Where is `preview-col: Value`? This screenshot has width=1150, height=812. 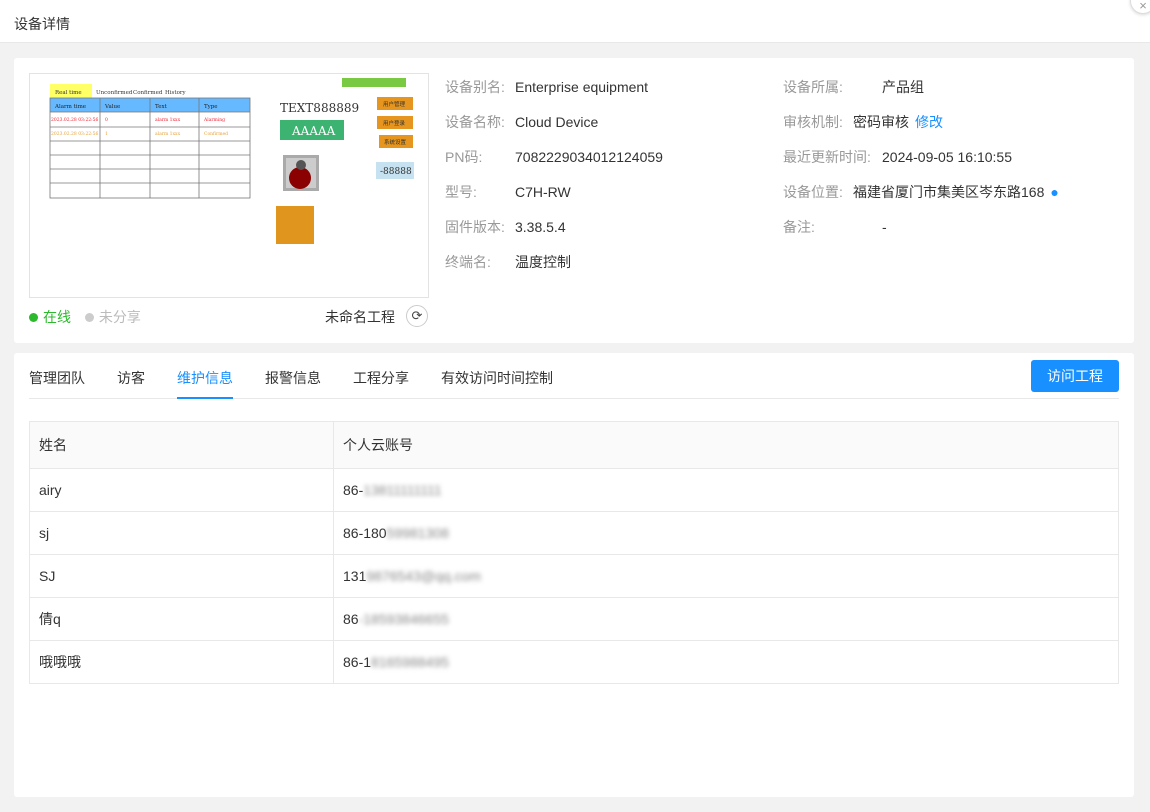 preview-col: Value is located at coordinates (112, 107).